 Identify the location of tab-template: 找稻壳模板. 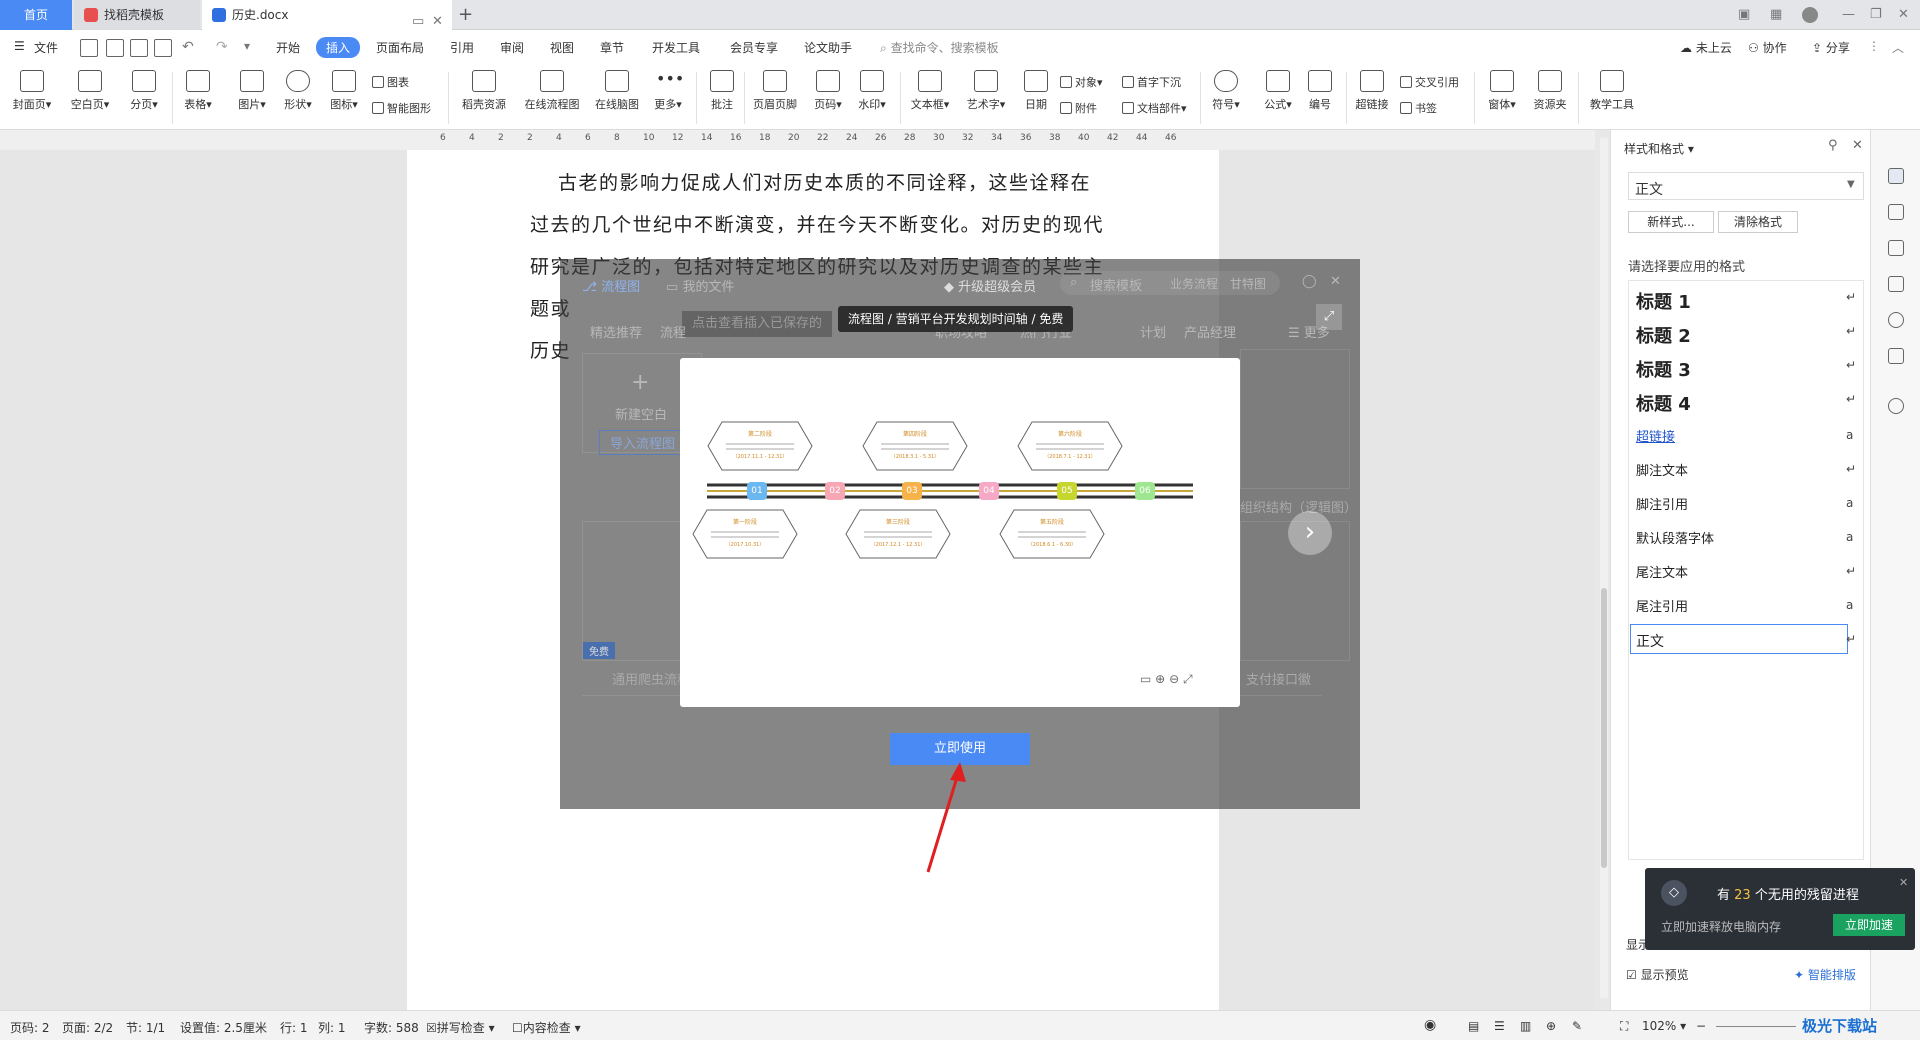
(137, 15).